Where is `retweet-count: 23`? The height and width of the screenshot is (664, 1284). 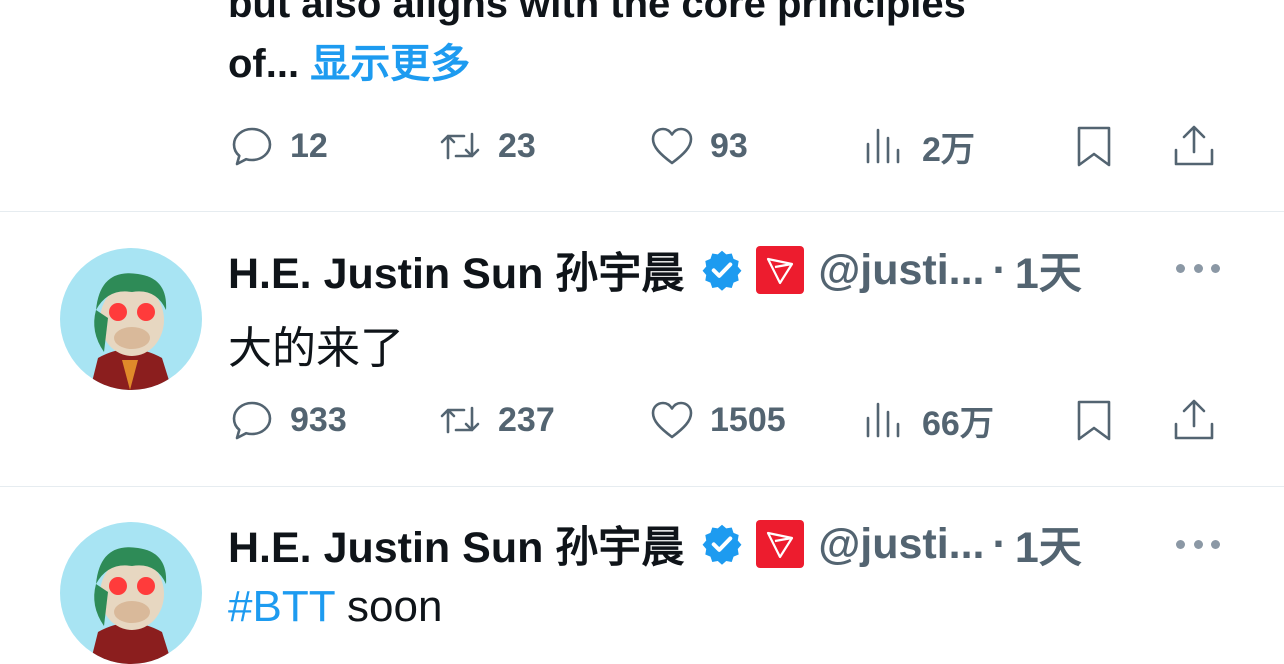 retweet-count: 23 is located at coordinates (517, 145).